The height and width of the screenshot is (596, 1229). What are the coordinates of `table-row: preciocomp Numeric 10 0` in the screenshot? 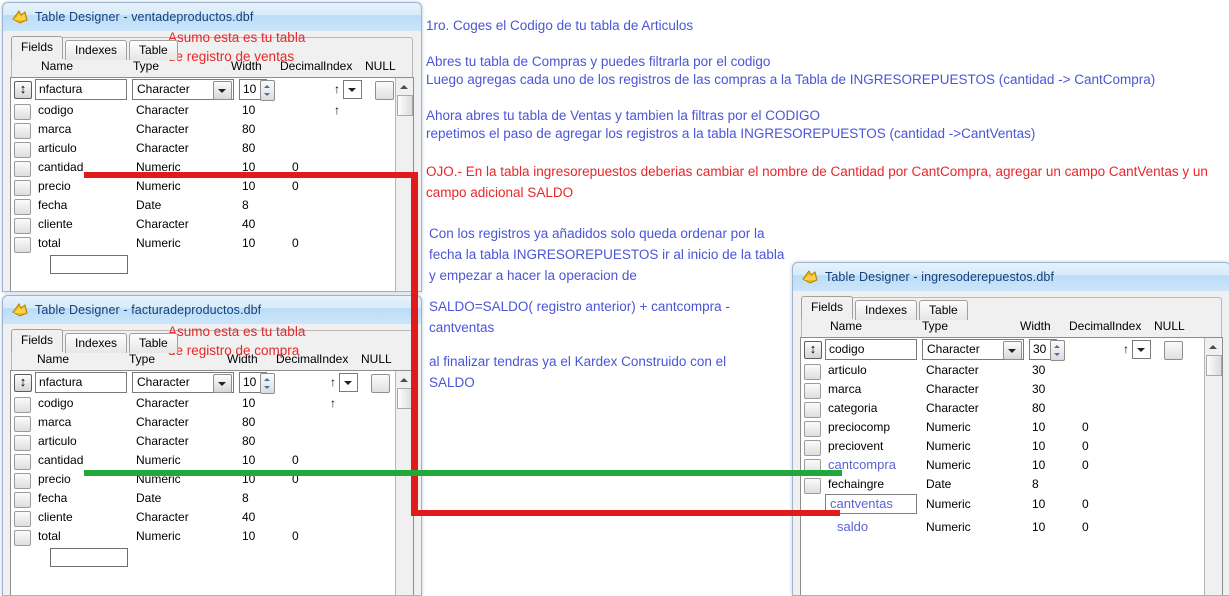 It's located at (1003, 427).